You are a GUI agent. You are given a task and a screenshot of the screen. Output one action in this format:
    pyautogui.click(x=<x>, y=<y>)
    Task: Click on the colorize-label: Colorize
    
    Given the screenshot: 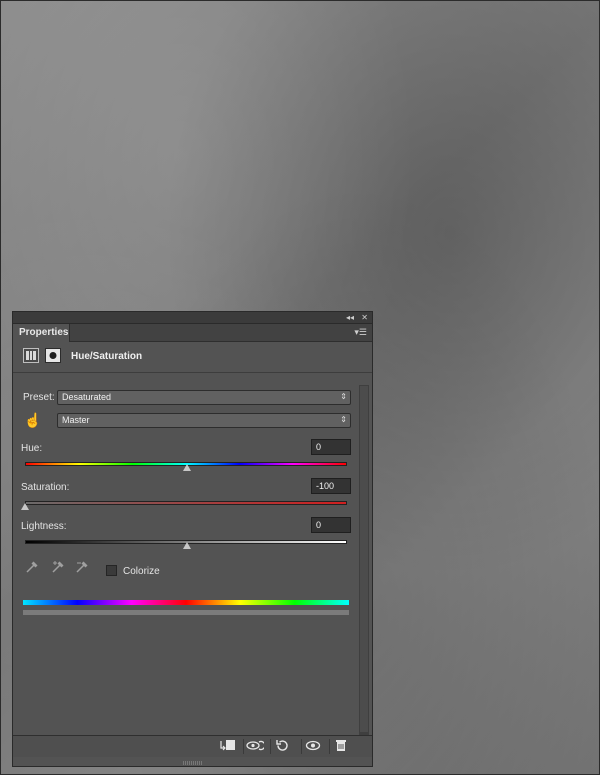 What is the action you would take?
    pyautogui.click(x=141, y=571)
    